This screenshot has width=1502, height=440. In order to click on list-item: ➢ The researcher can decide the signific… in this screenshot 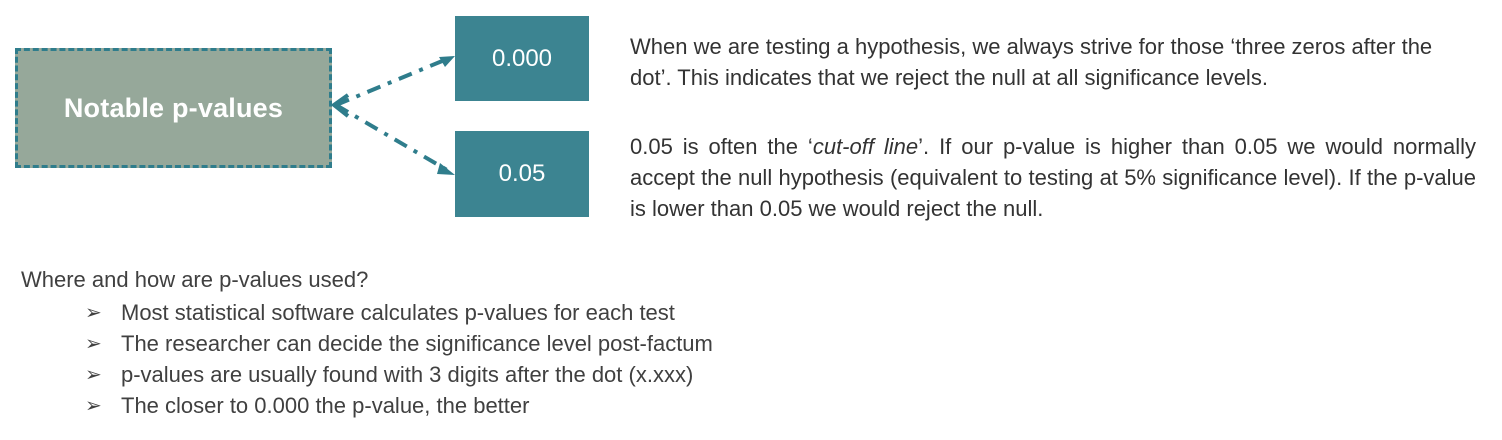, I will do `click(399, 343)`.